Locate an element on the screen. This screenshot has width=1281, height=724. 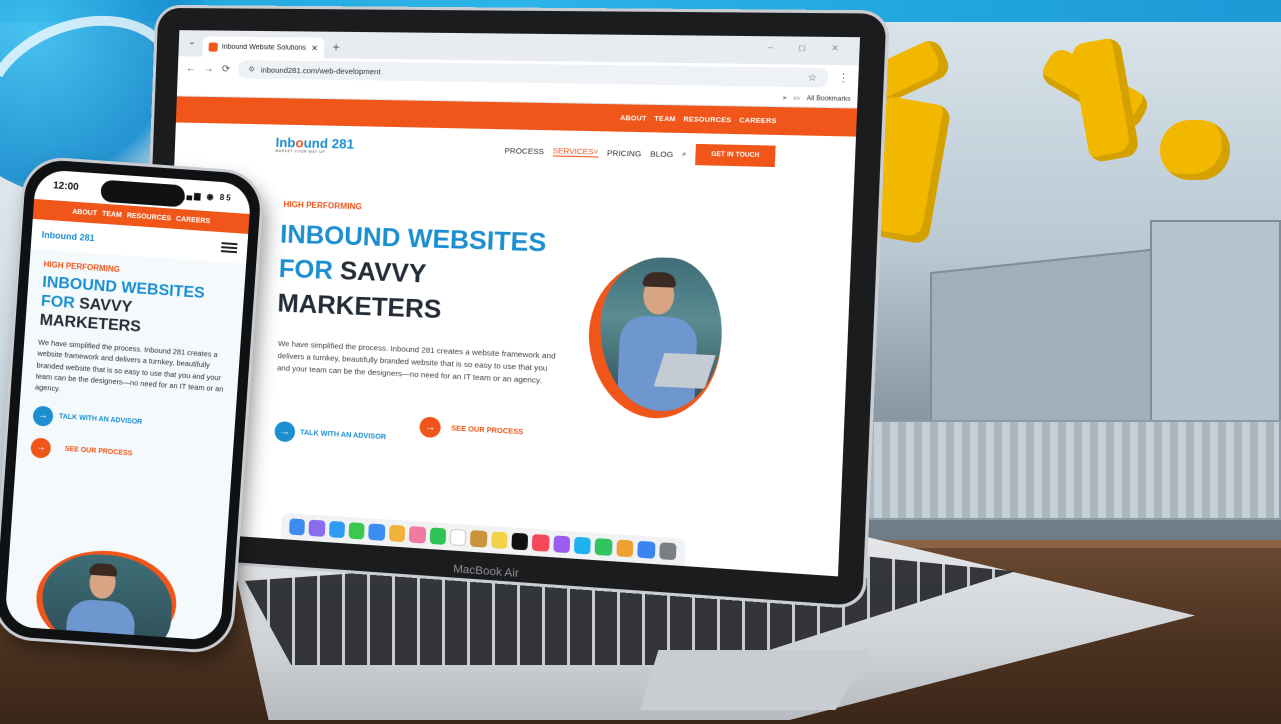
mail-icon is located at coordinates (377, 532).